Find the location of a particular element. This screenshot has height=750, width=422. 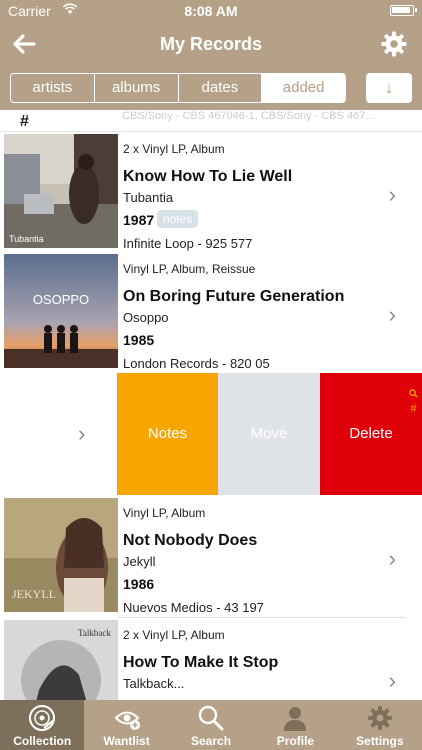

magnifier-icon is located at coordinates (211, 718).